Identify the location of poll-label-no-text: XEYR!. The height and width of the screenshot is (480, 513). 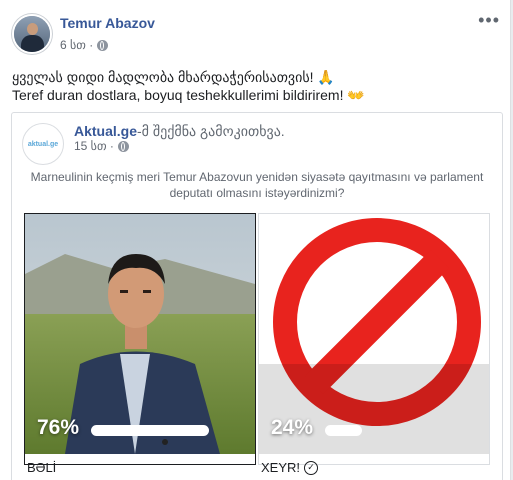
(281, 467).